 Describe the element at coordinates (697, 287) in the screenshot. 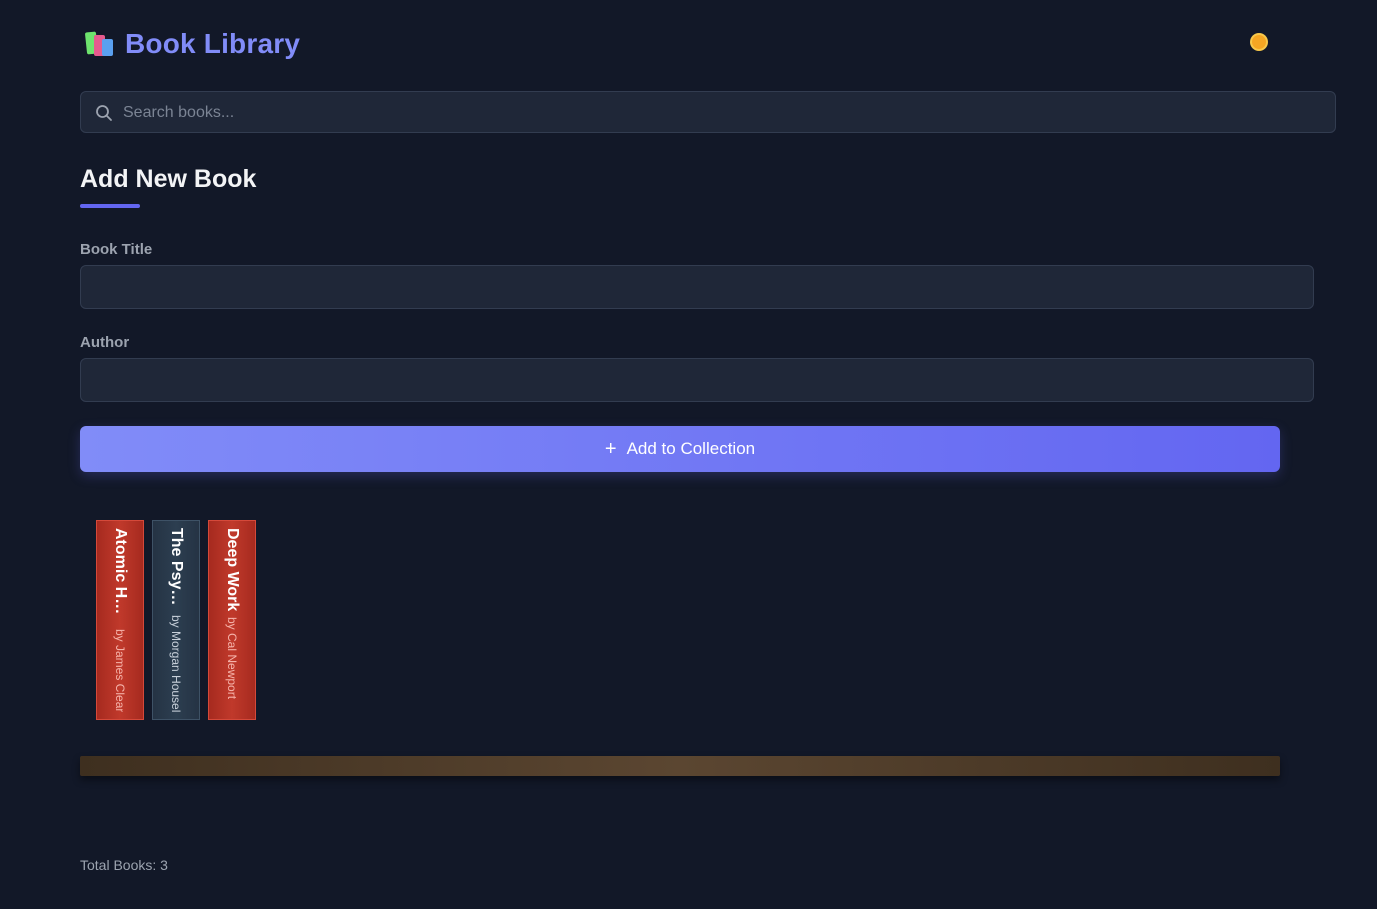

I see `book-title-input` at that location.